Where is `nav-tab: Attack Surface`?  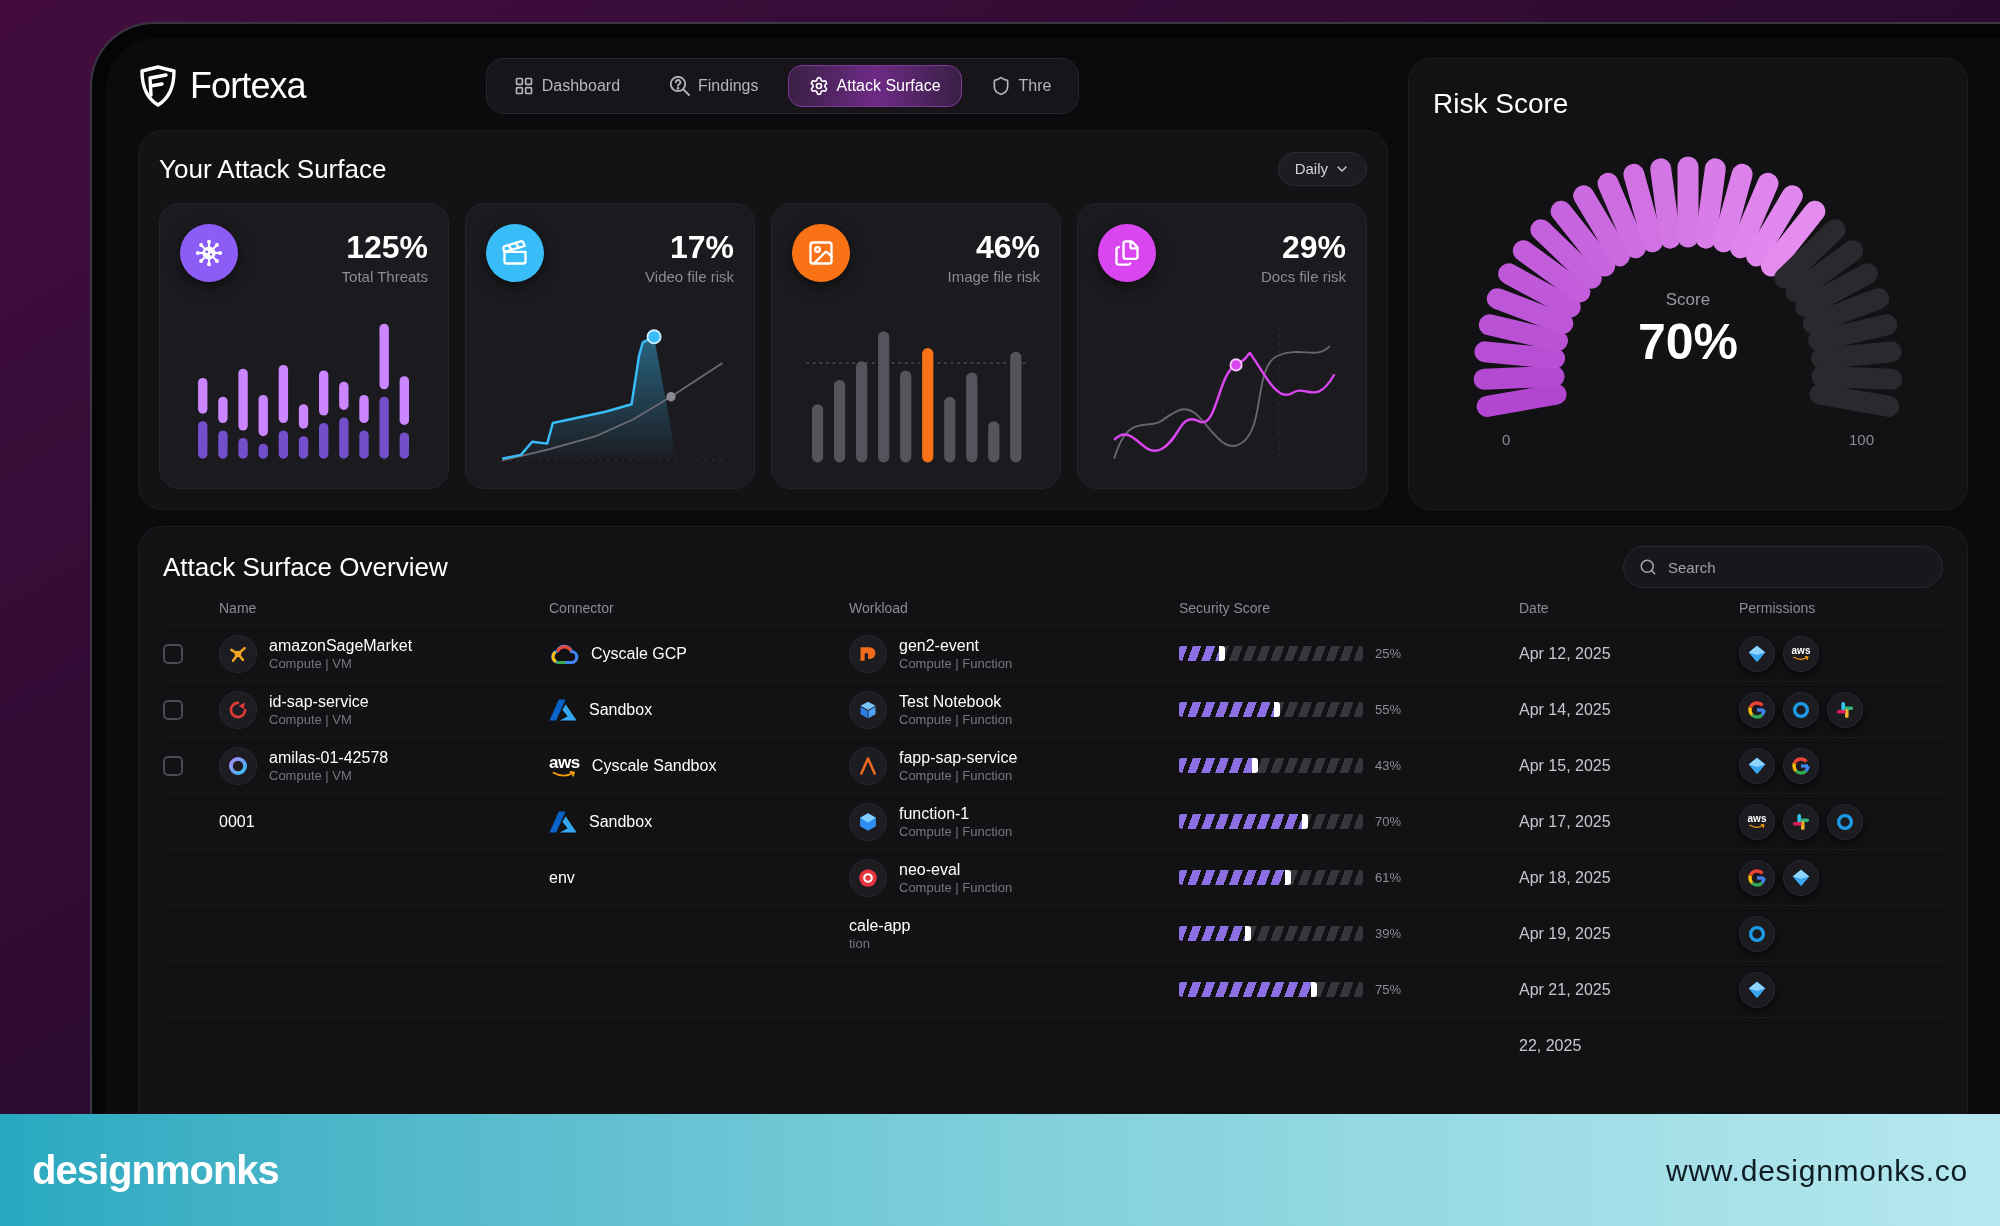
nav-tab: Attack Surface is located at coordinates (874, 86).